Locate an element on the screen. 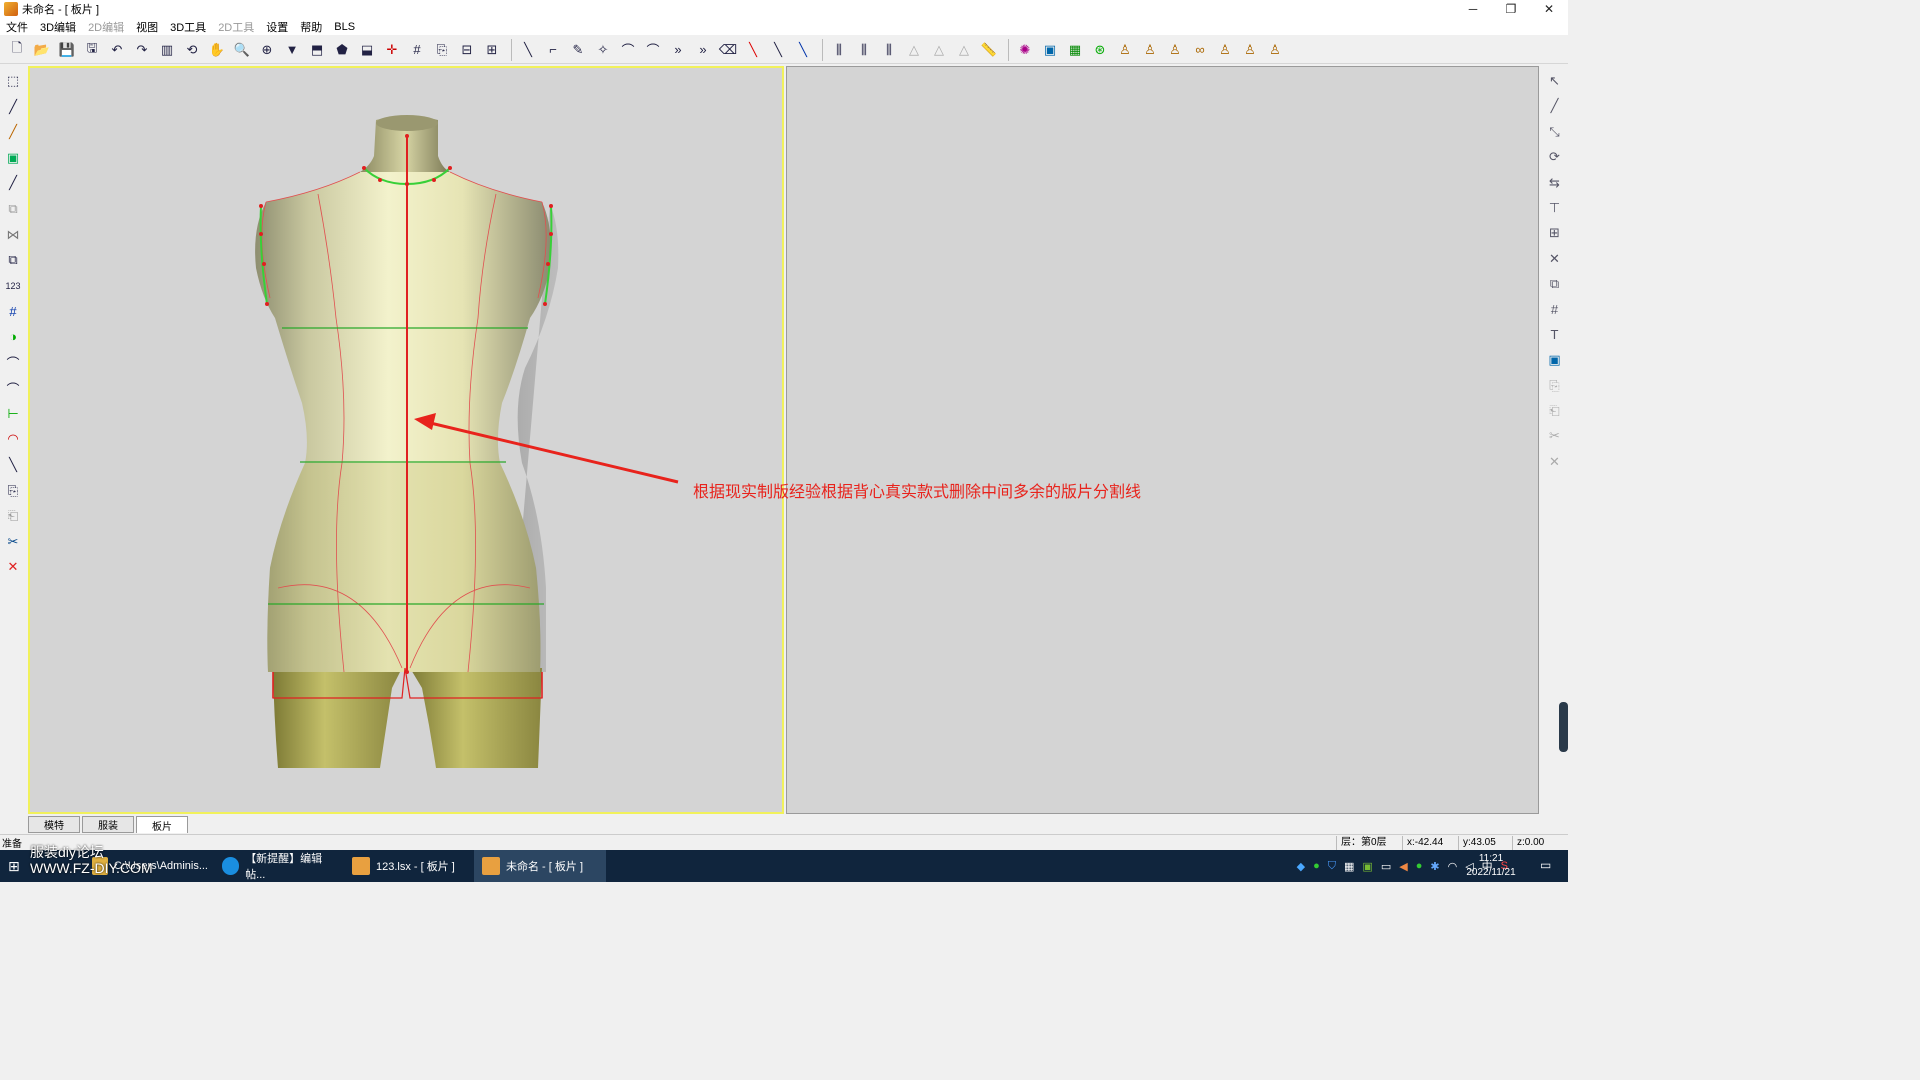 The image size is (1920, 1080). garment-icon: ⬒ is located at coordinates (317, 50).